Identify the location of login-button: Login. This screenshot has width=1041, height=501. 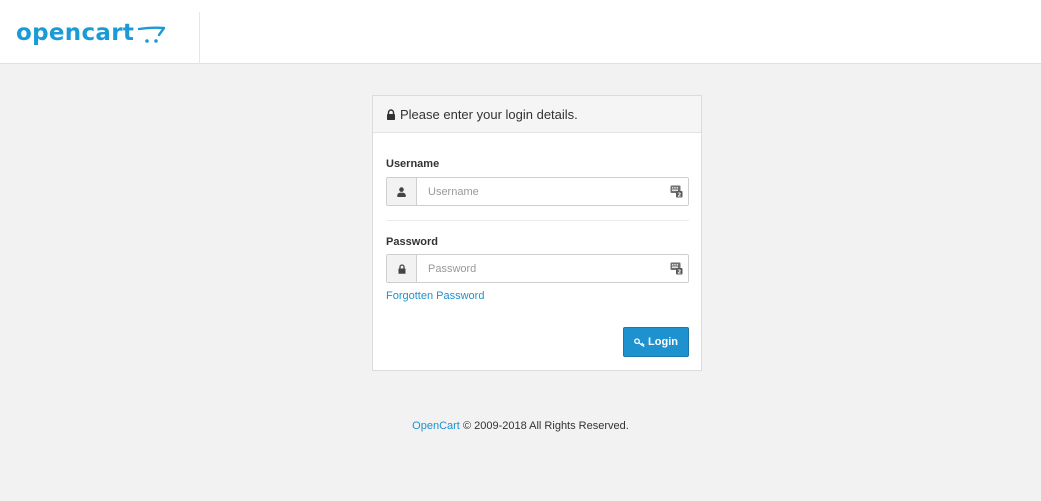
(656, 342).